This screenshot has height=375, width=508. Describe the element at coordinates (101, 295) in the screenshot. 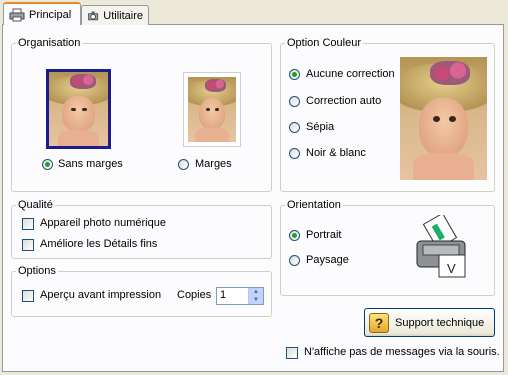

I see `print-preview-label: Aperçu avant impression` at that location.